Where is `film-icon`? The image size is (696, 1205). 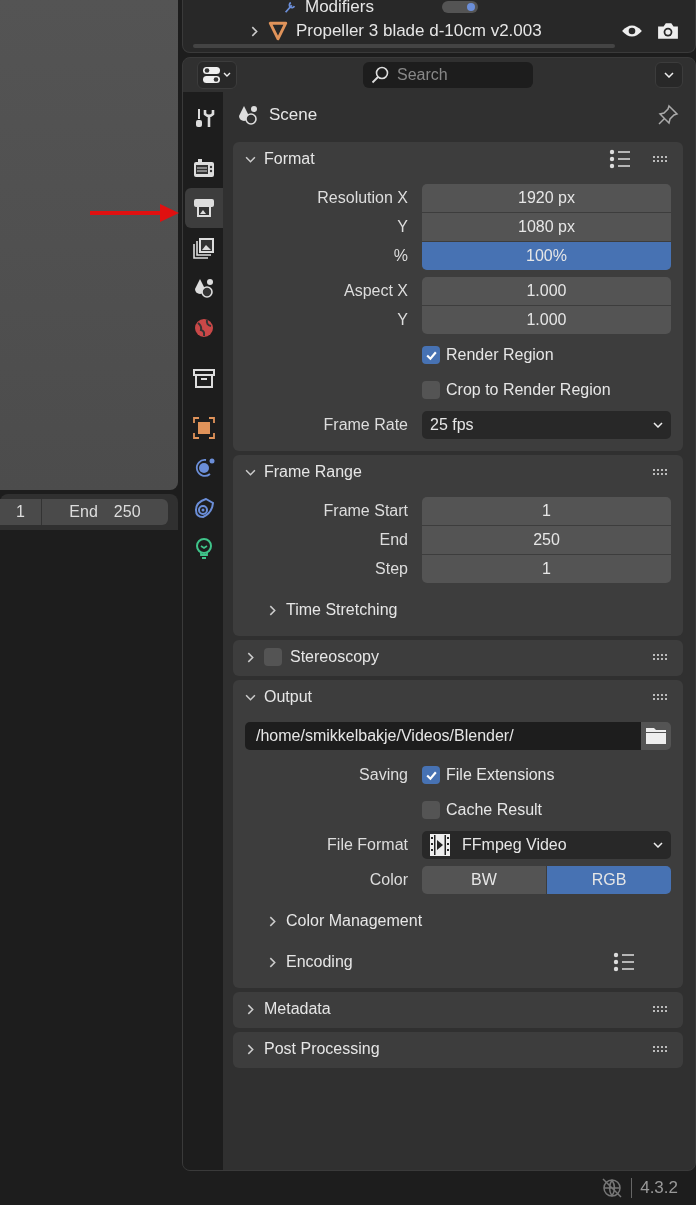
film-icon is located at coordinates (440, 845).